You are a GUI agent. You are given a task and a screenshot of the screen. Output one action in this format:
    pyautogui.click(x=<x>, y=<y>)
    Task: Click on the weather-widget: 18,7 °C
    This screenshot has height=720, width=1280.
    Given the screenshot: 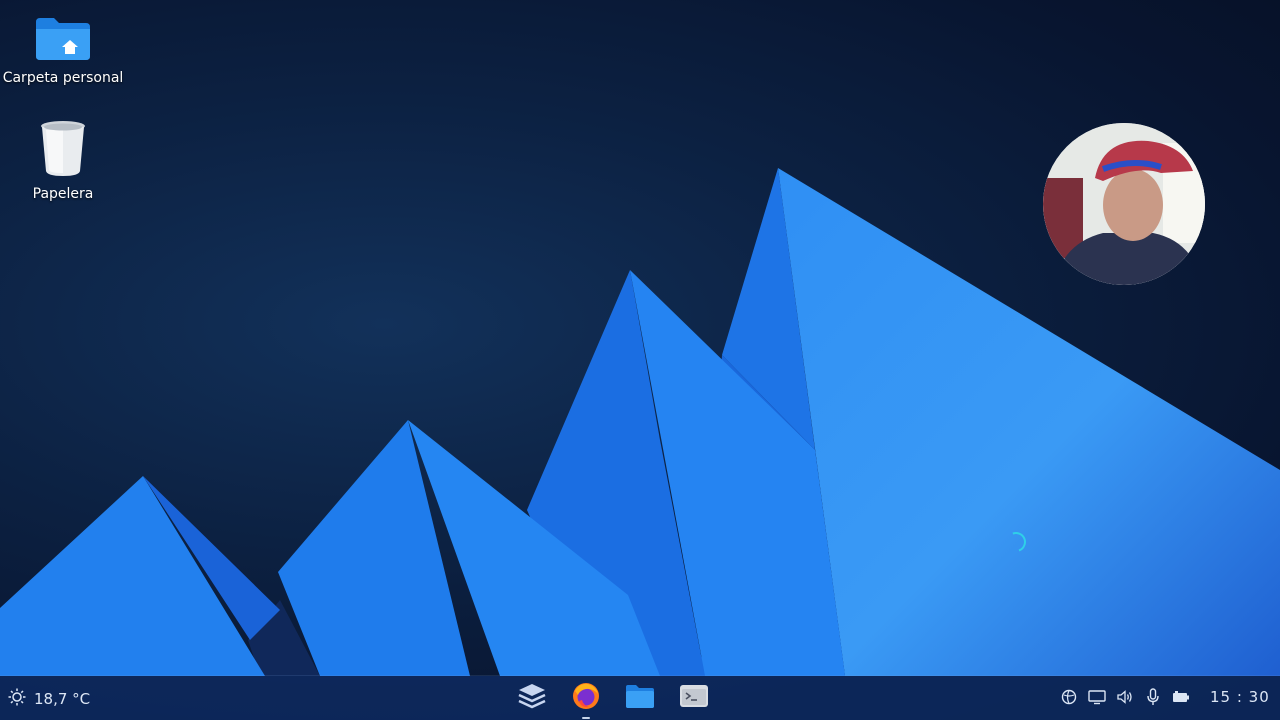 What is the action you would take?
    pyautogui.click(x=49, y=699)
    